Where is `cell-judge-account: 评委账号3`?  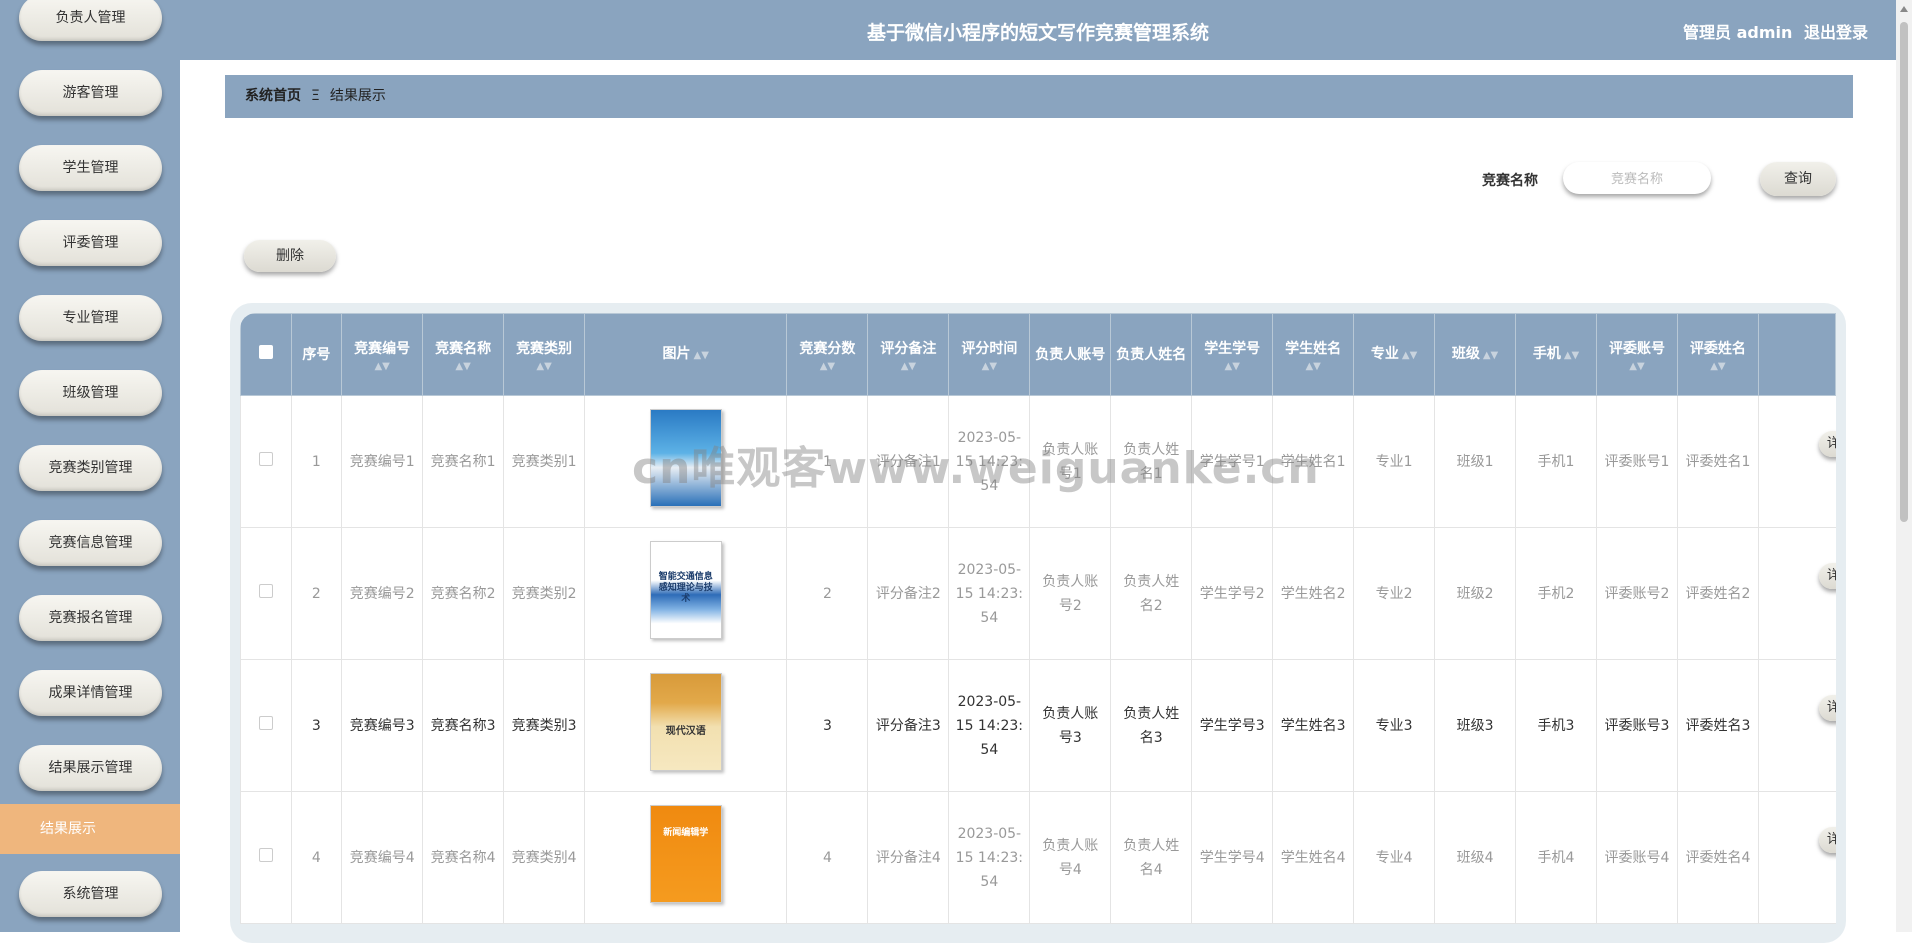 cell-judge-account: 评委账号3 is located at coordinates (1636, 725).